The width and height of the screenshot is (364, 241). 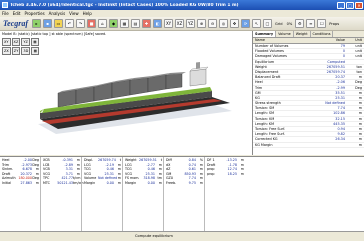 I want to click on grid-value: 0%, so click(x=289, y=23).